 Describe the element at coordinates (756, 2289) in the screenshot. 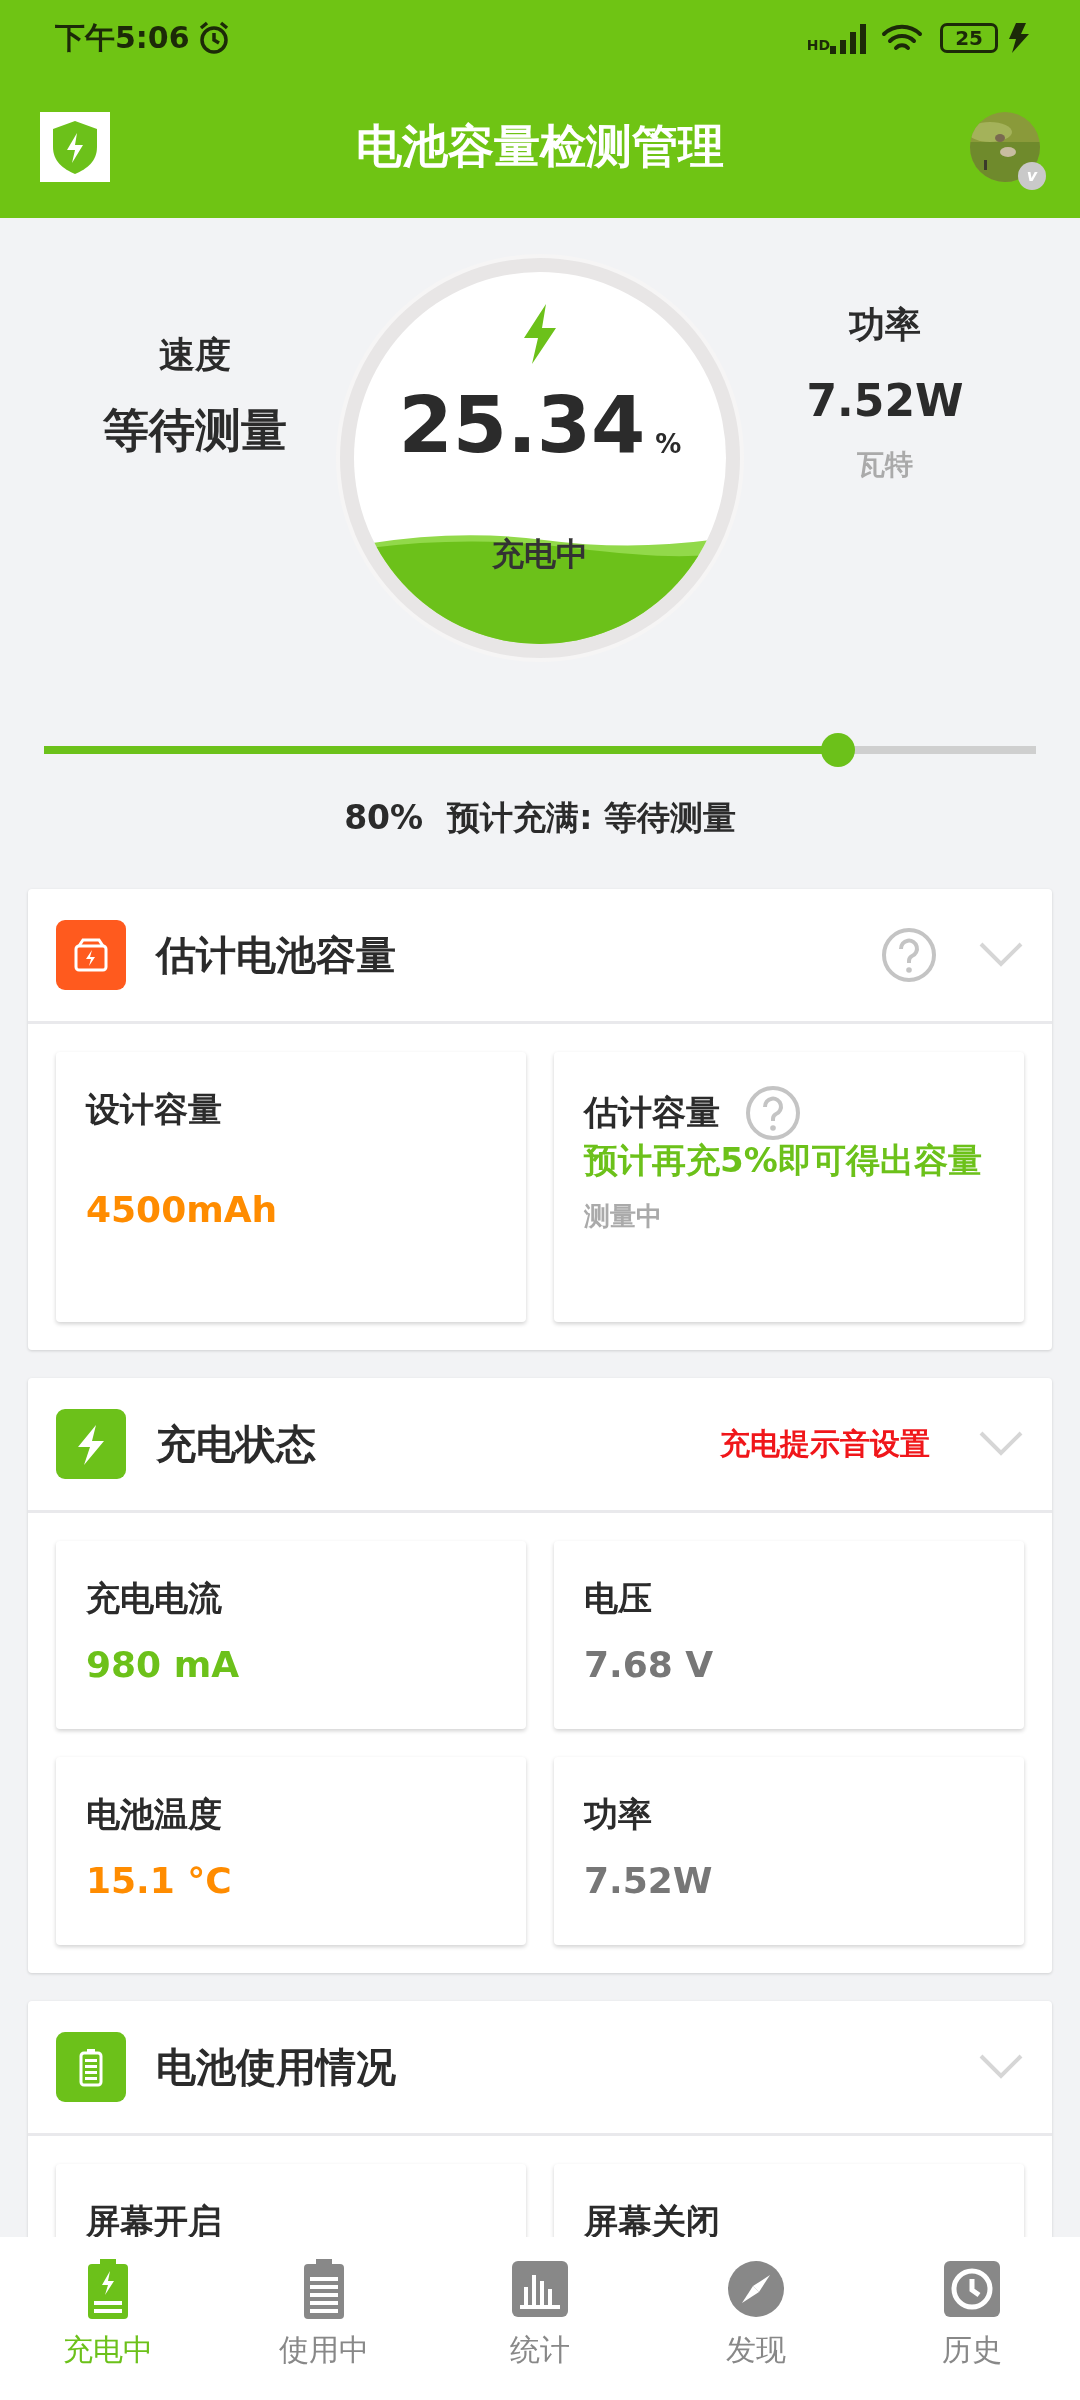

I see `compass-icon` at that location.